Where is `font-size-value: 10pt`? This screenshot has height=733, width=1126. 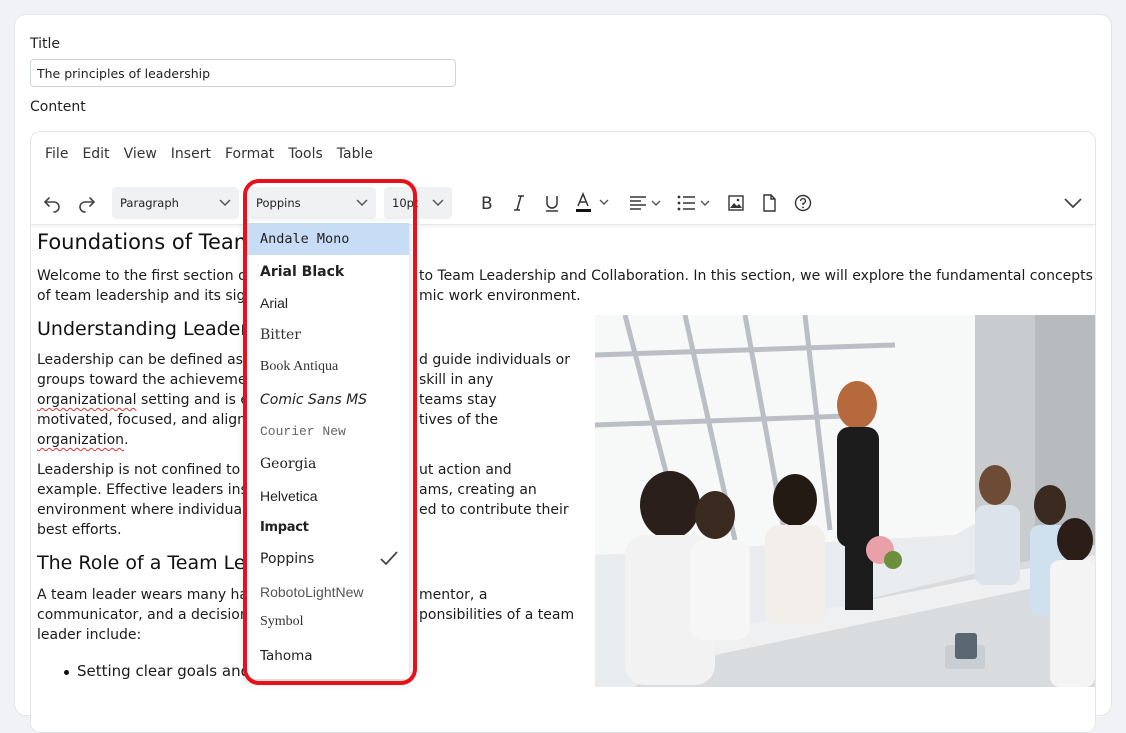 font-size-value: 10pt is located at coordinates (405, 203).